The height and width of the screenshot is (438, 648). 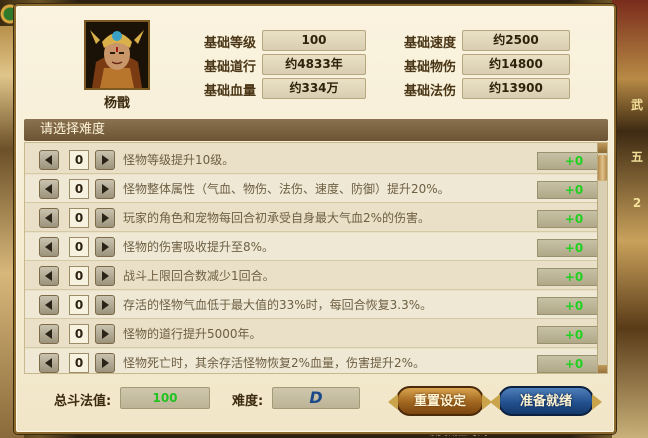 What do you see at coordinates (602, 168) in the screenshot?
I see `scroll-thumb` at bounding box center [602, 168].